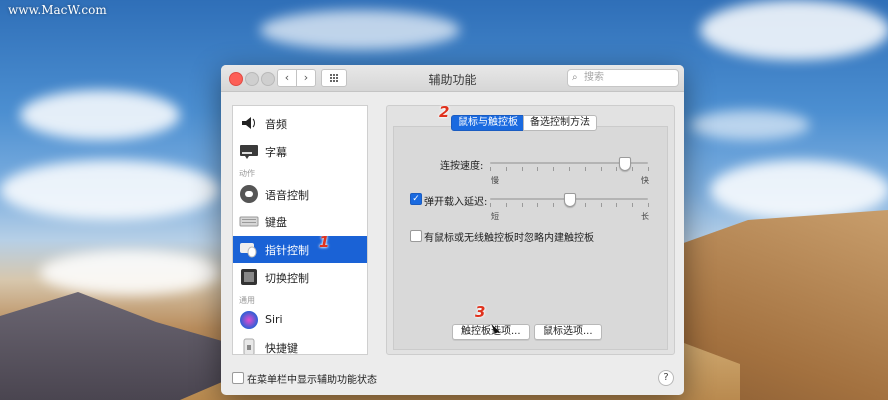 This screenshot has width=888, height=400. I want to click on switch-control-icon, so click(249, 277).